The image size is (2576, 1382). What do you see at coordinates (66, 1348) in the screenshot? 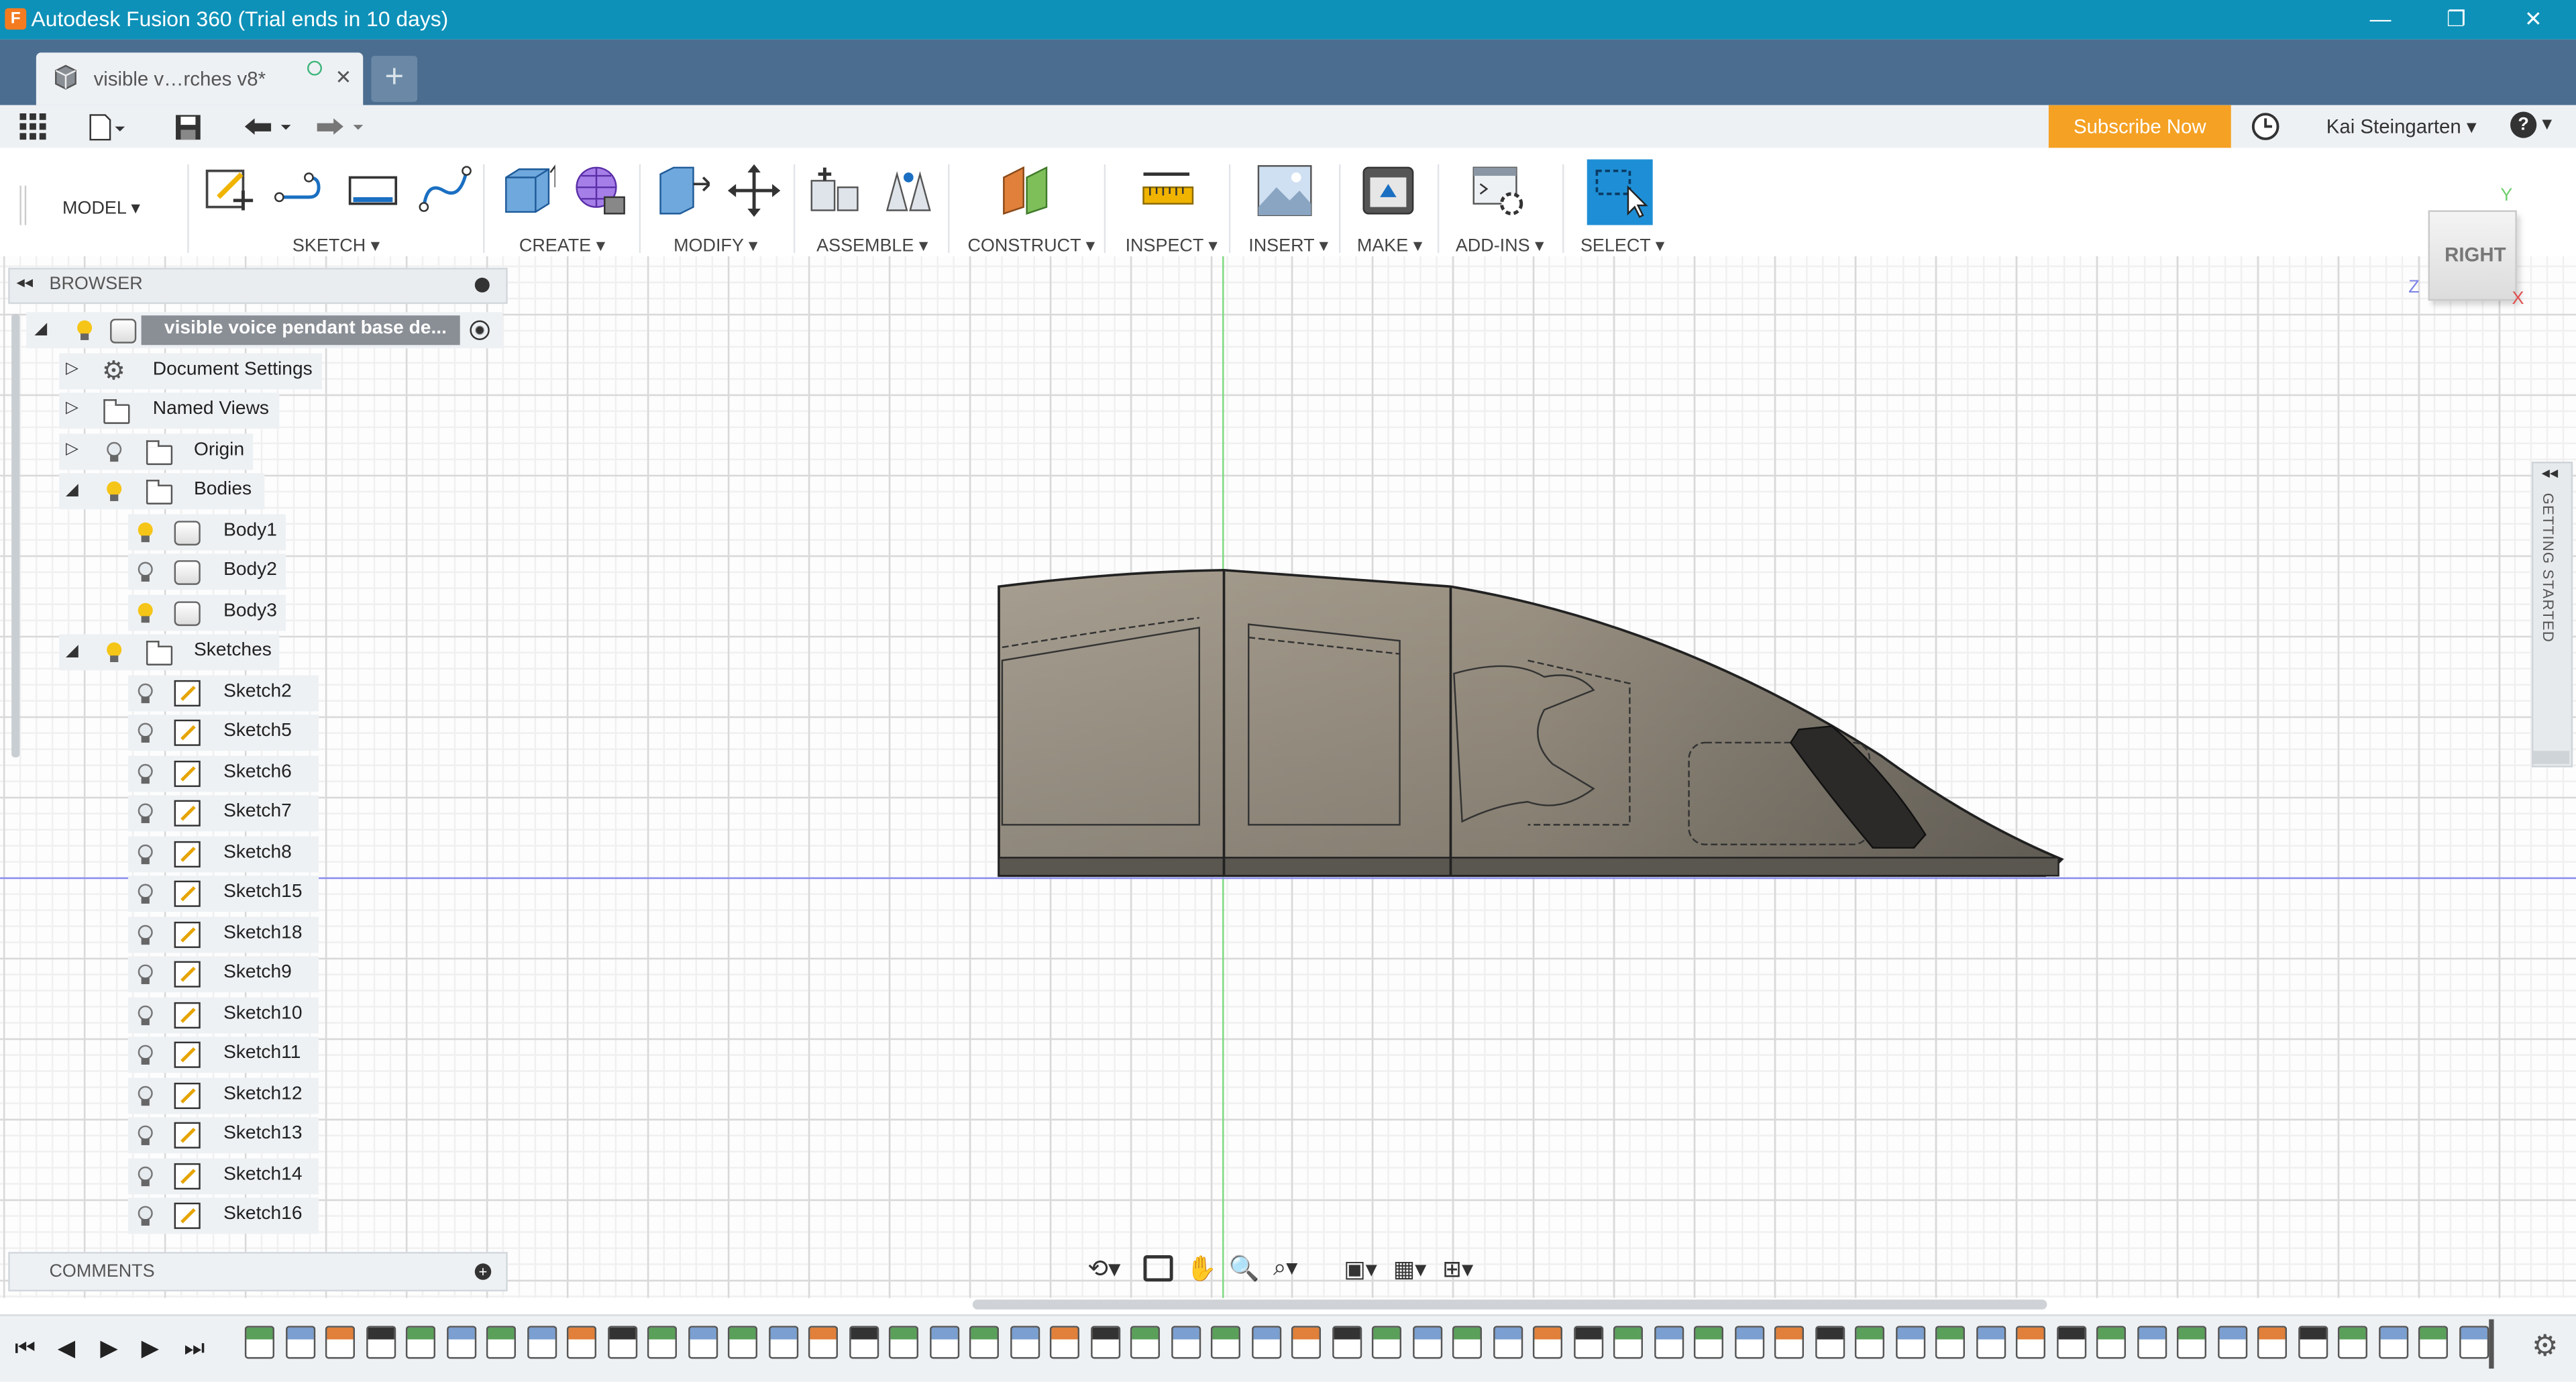
I see `step-back-icon: ◀` at bounding box center [66, 1348].